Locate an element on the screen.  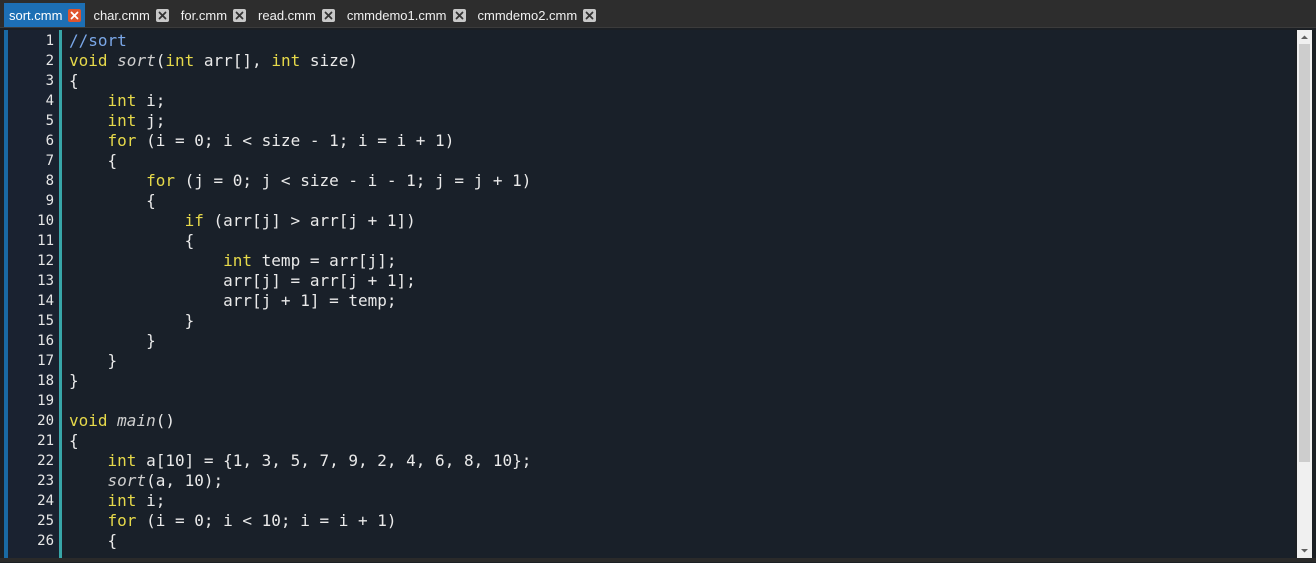
tab-4: cmmdemo1.cmm is located at coordinates (406, 15).